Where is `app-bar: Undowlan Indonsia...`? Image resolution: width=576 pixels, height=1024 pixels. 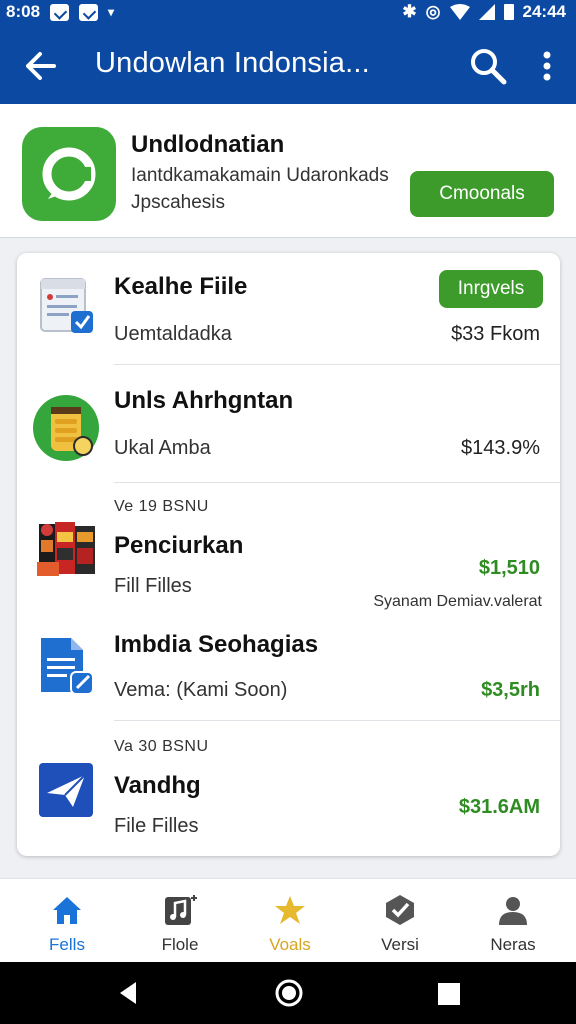
app-bar: Undowlan Indonsia... is located at coordinates (288, 65).